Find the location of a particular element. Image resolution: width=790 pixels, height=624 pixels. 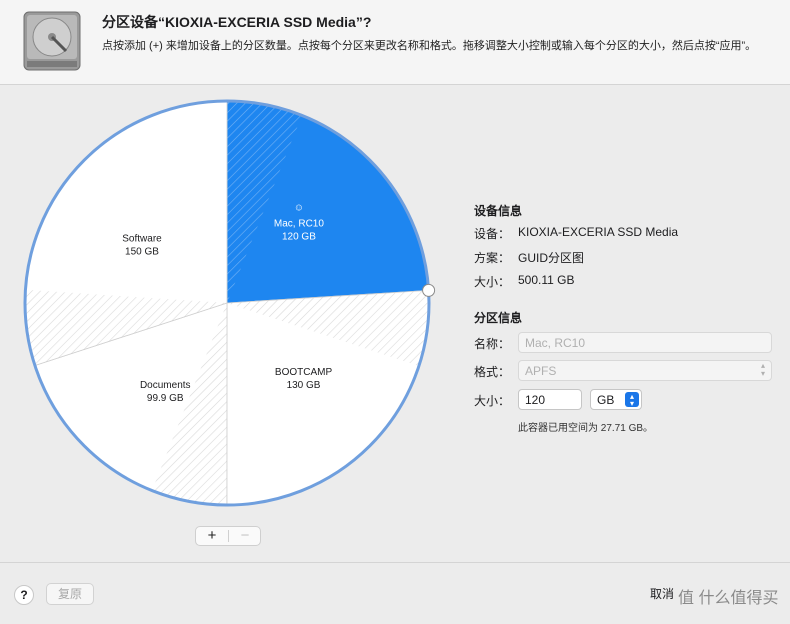

partition-size-label: 99.9 GB is located at coordinates (165, 398).